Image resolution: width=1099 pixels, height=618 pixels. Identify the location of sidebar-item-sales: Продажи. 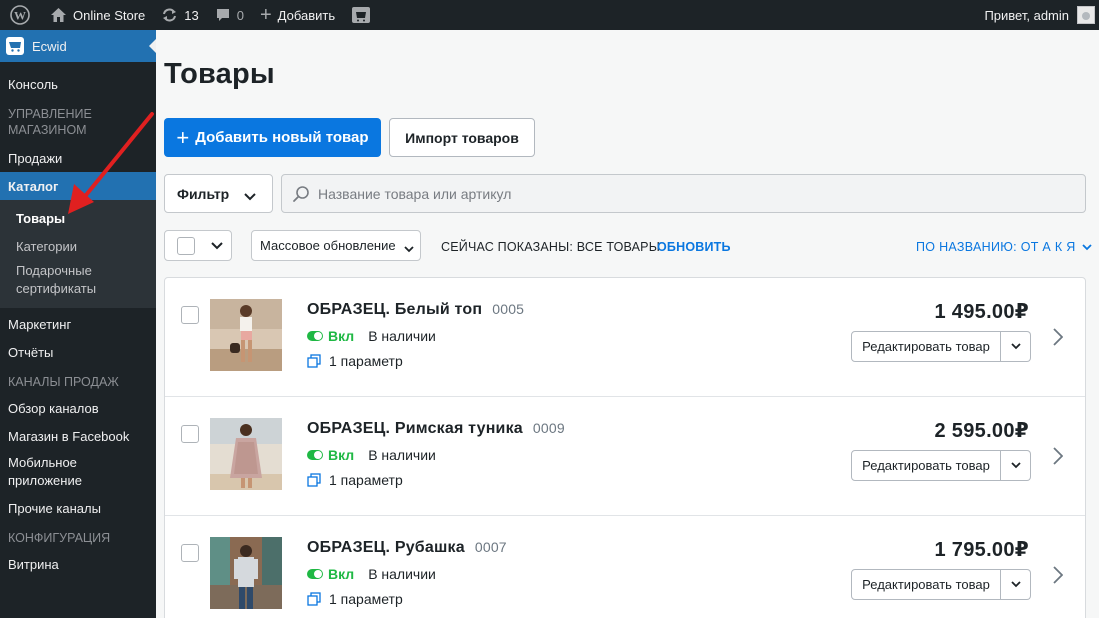
(78, 158).